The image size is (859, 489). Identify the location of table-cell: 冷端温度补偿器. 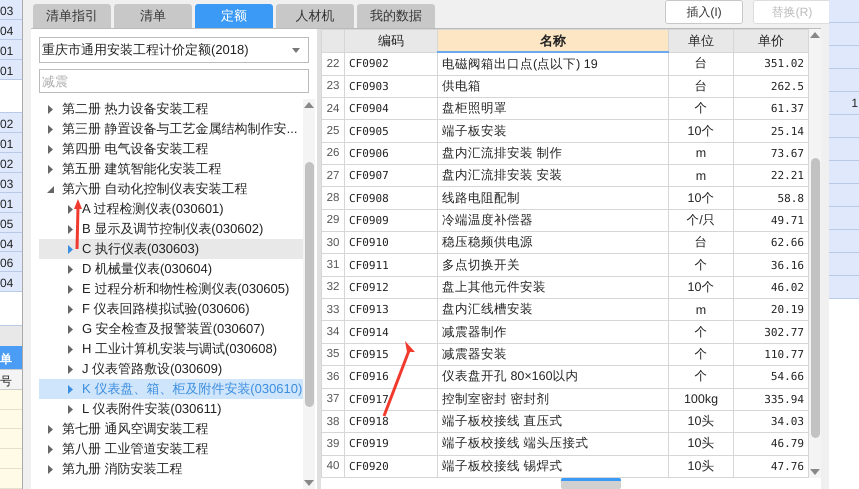
(553, 220).